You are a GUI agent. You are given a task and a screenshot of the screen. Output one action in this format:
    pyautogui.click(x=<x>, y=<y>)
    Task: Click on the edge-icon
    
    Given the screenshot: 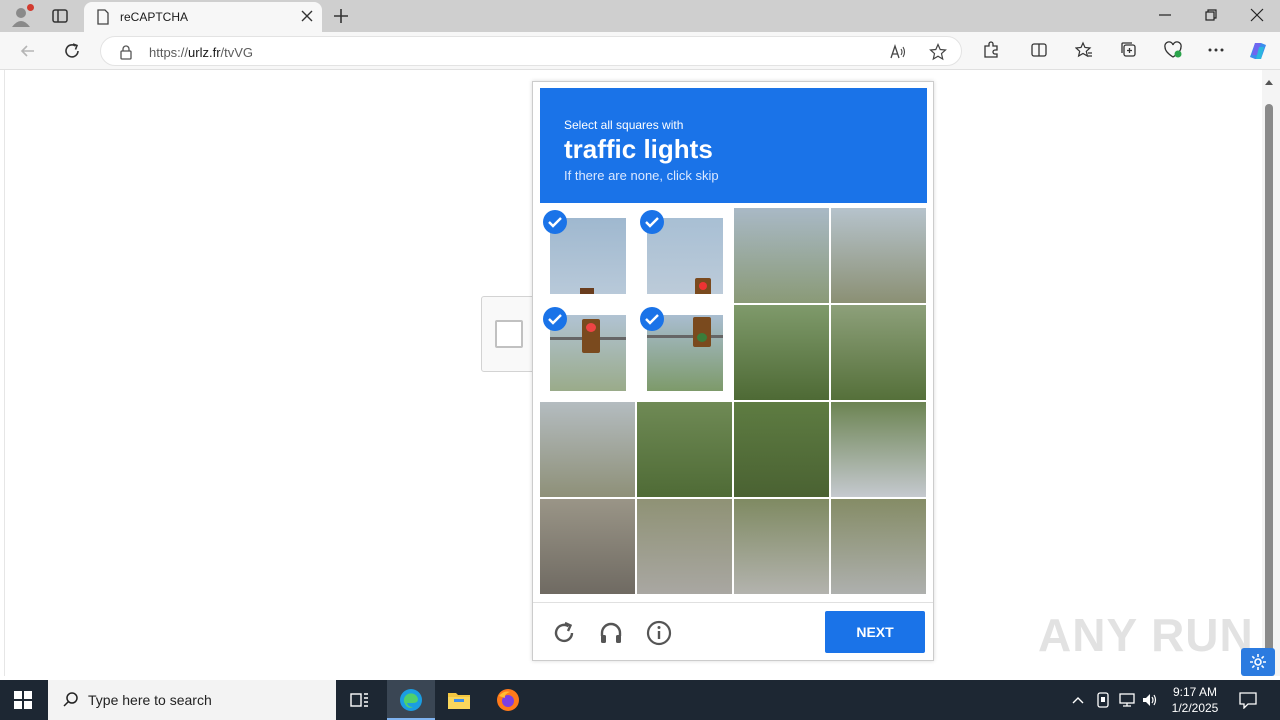 What is the action you would take?
    pyautogui.click(x=411, y=700)
    